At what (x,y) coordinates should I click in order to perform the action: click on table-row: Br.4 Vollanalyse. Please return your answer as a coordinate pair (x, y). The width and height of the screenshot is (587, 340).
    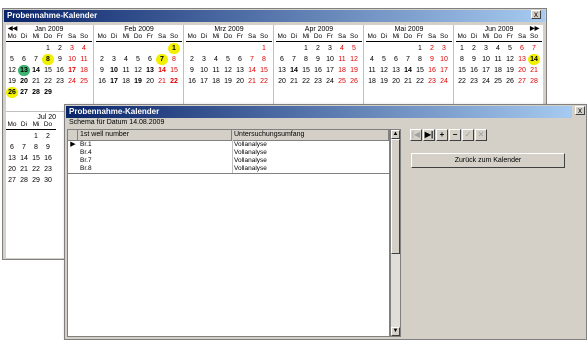
    Looking at the image, I should click on (228, 153).